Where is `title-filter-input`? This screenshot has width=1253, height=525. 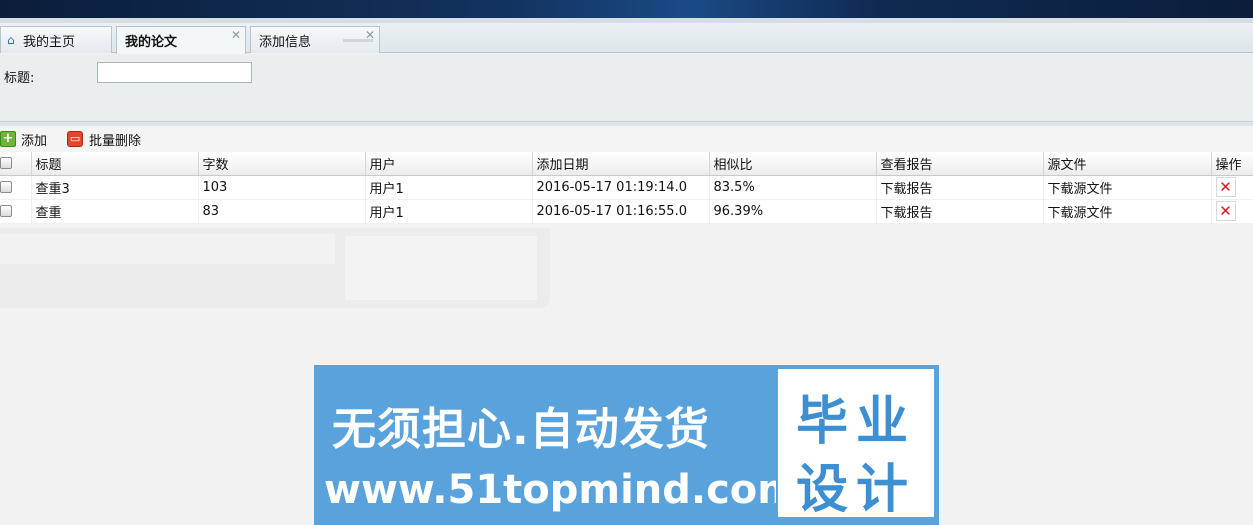 title-filter-input is located at coordinates (174, 72).